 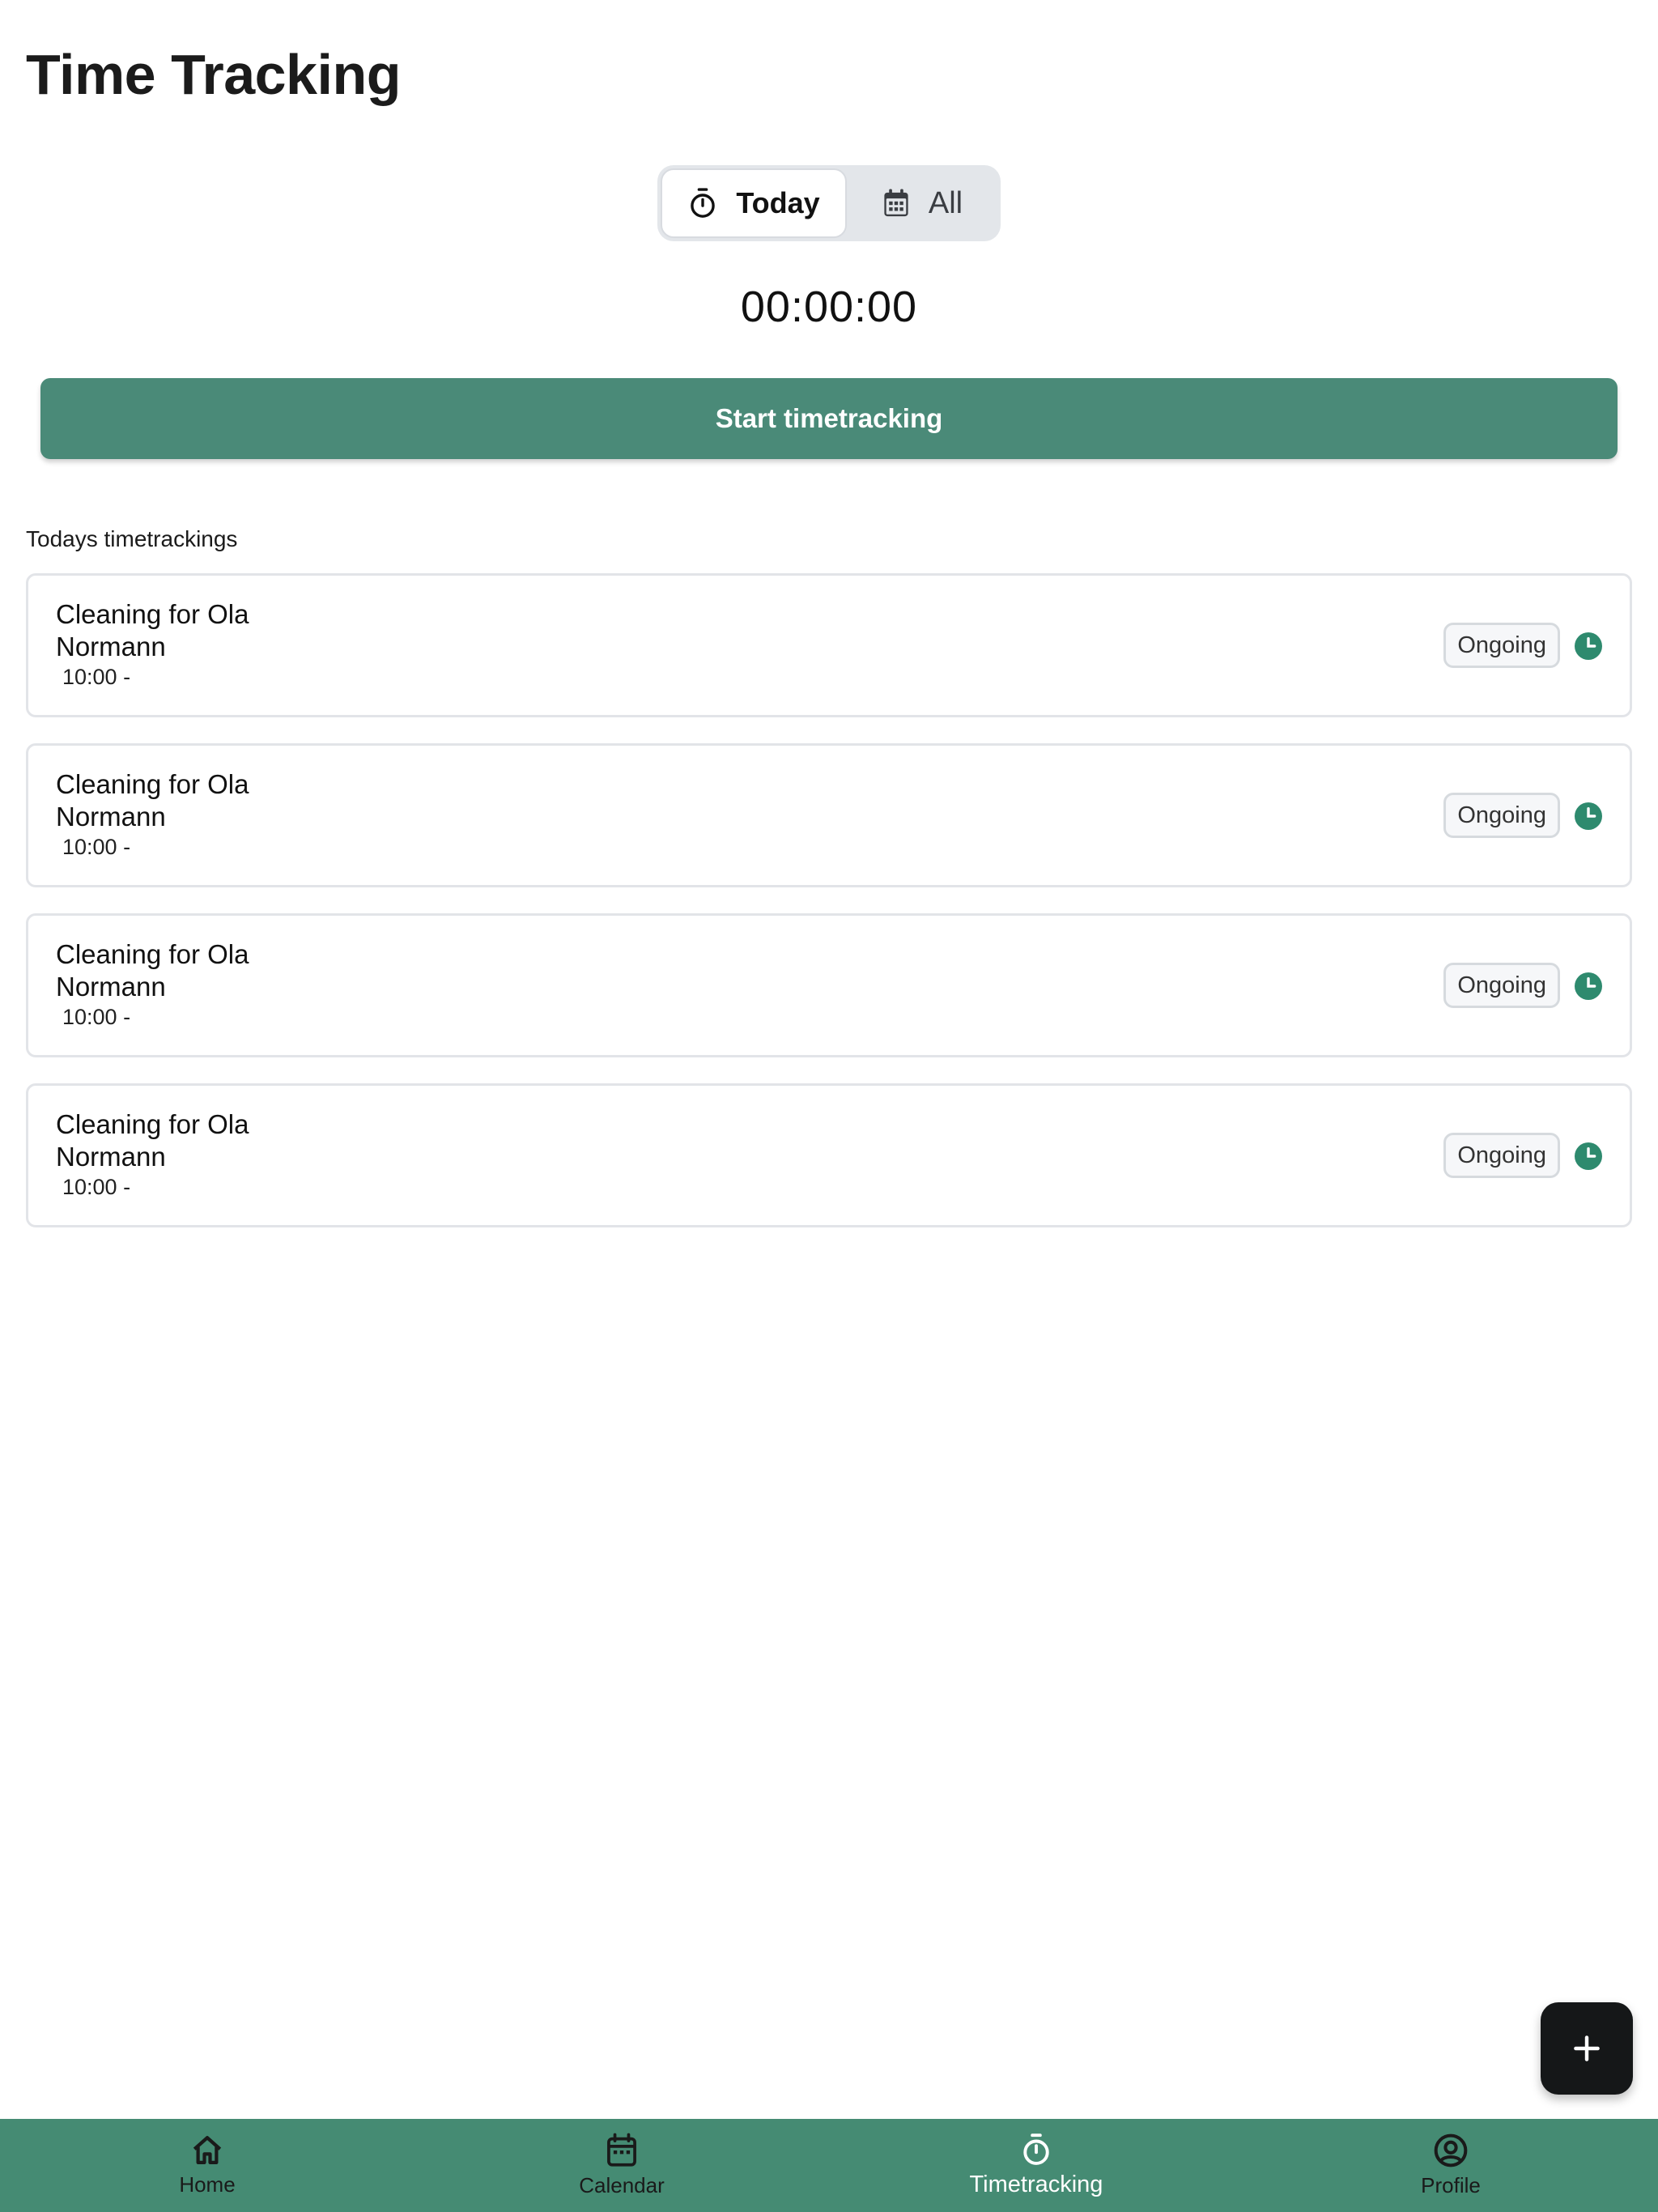 I want to click on plus-icon, so click(x=1587, y=2048).